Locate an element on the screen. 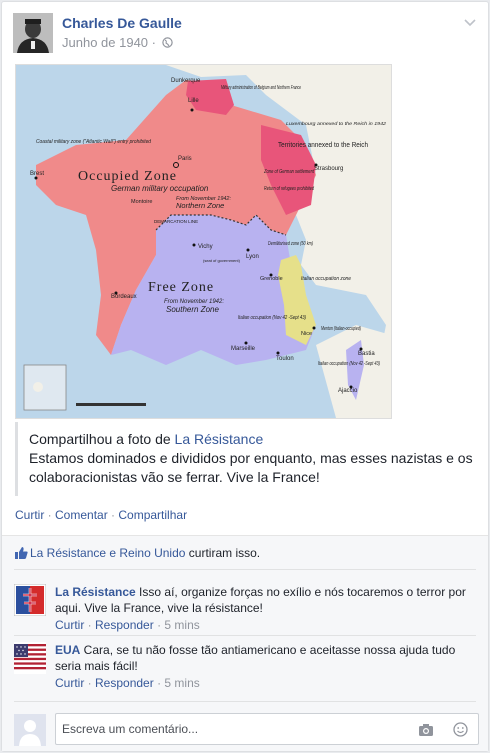 The width and height of the screenshot is (490, 753). map-label-free-zone: Free Zone is located at coordinates (181, 287).